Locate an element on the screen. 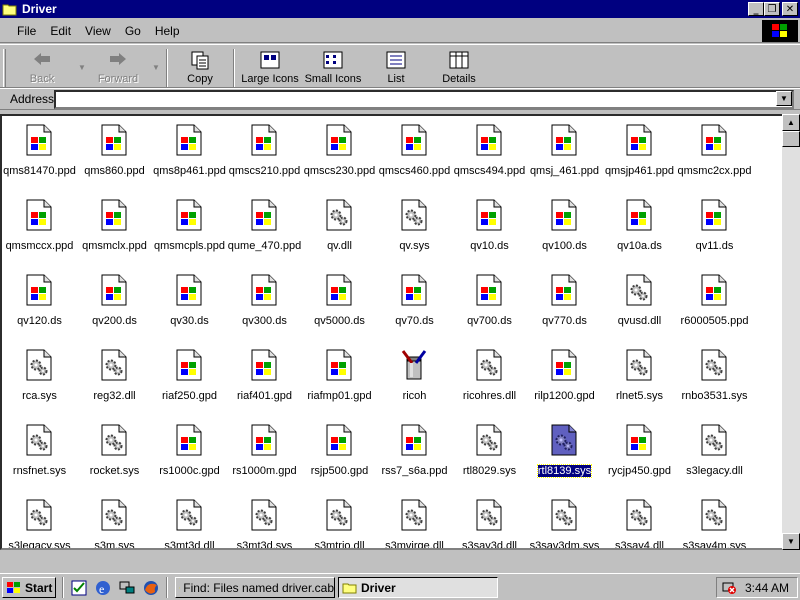  address-input is located at coordinates (424, 99).